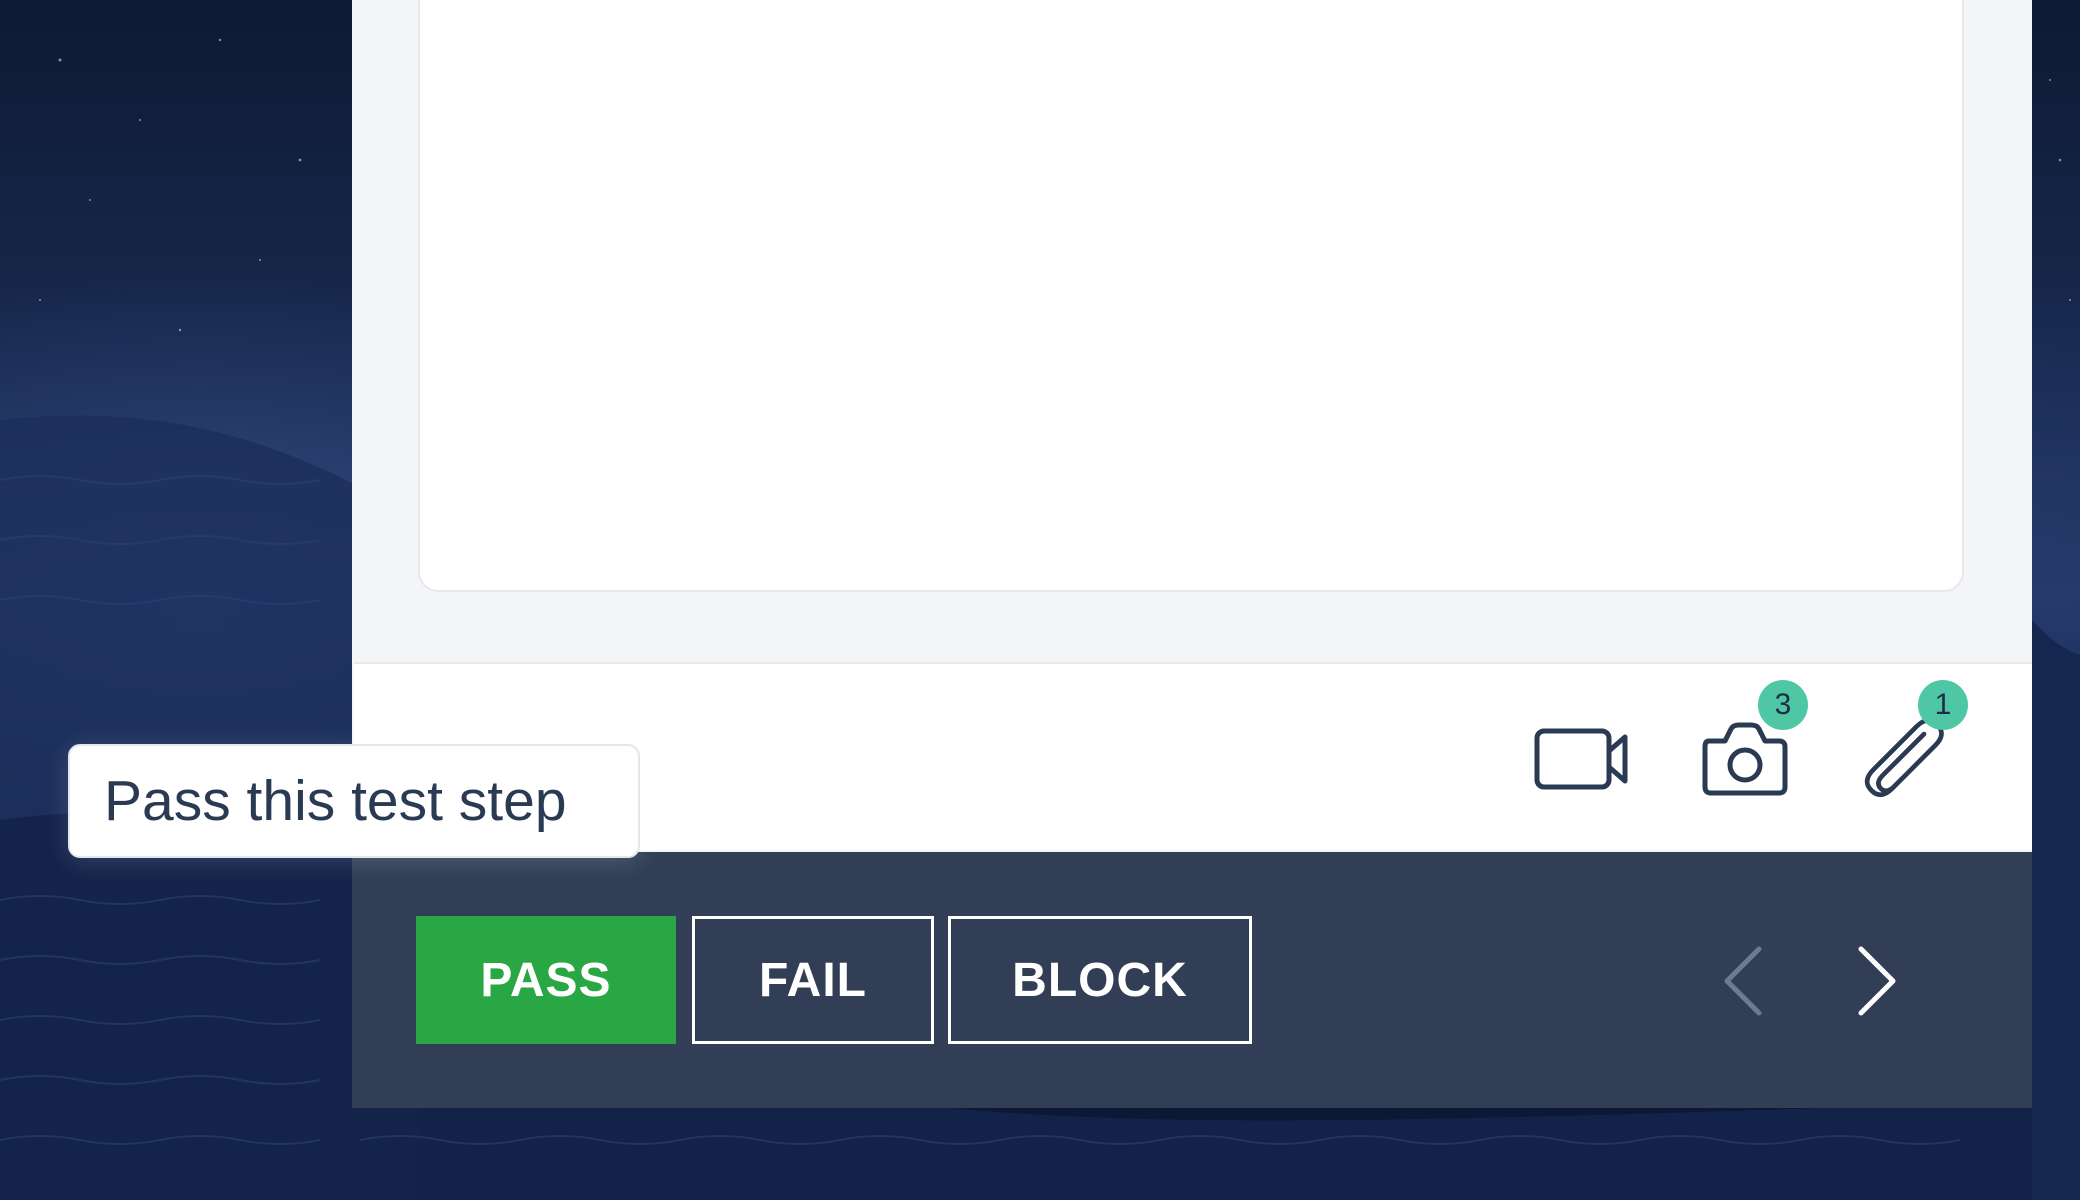 The image size is (2080, 1200). I want to click on pass-button: PASS, so click(546, 980).